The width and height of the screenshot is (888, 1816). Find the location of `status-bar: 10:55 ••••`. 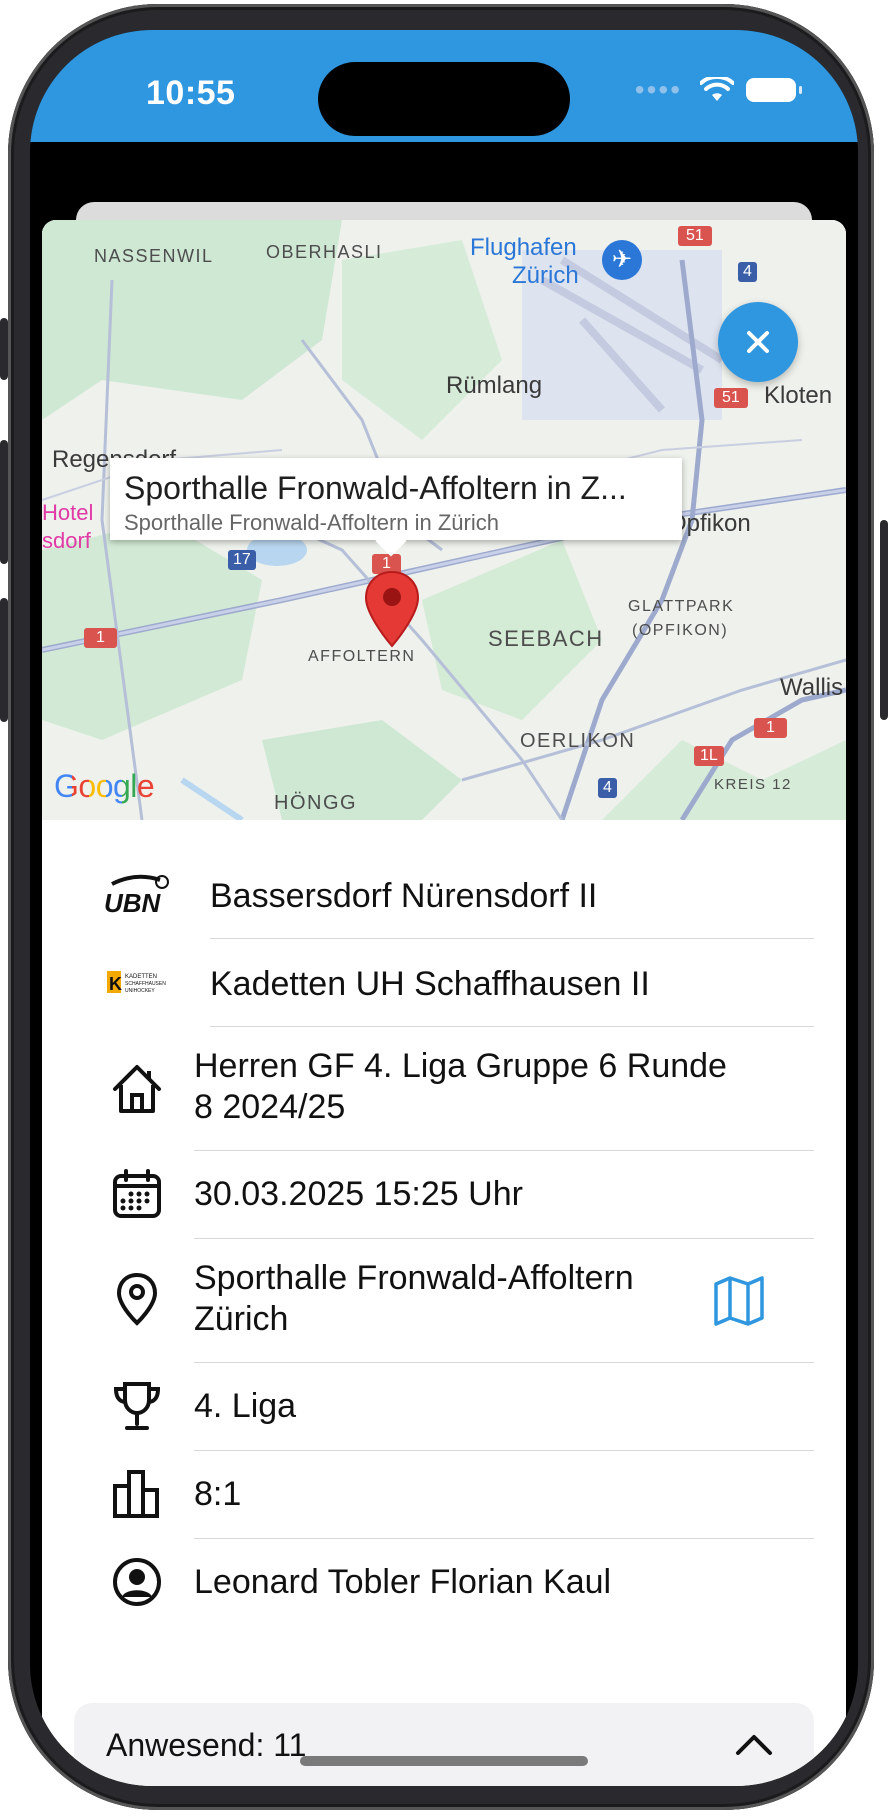

status-bar: 10:55 •••• is located at coordinates (444, 86).